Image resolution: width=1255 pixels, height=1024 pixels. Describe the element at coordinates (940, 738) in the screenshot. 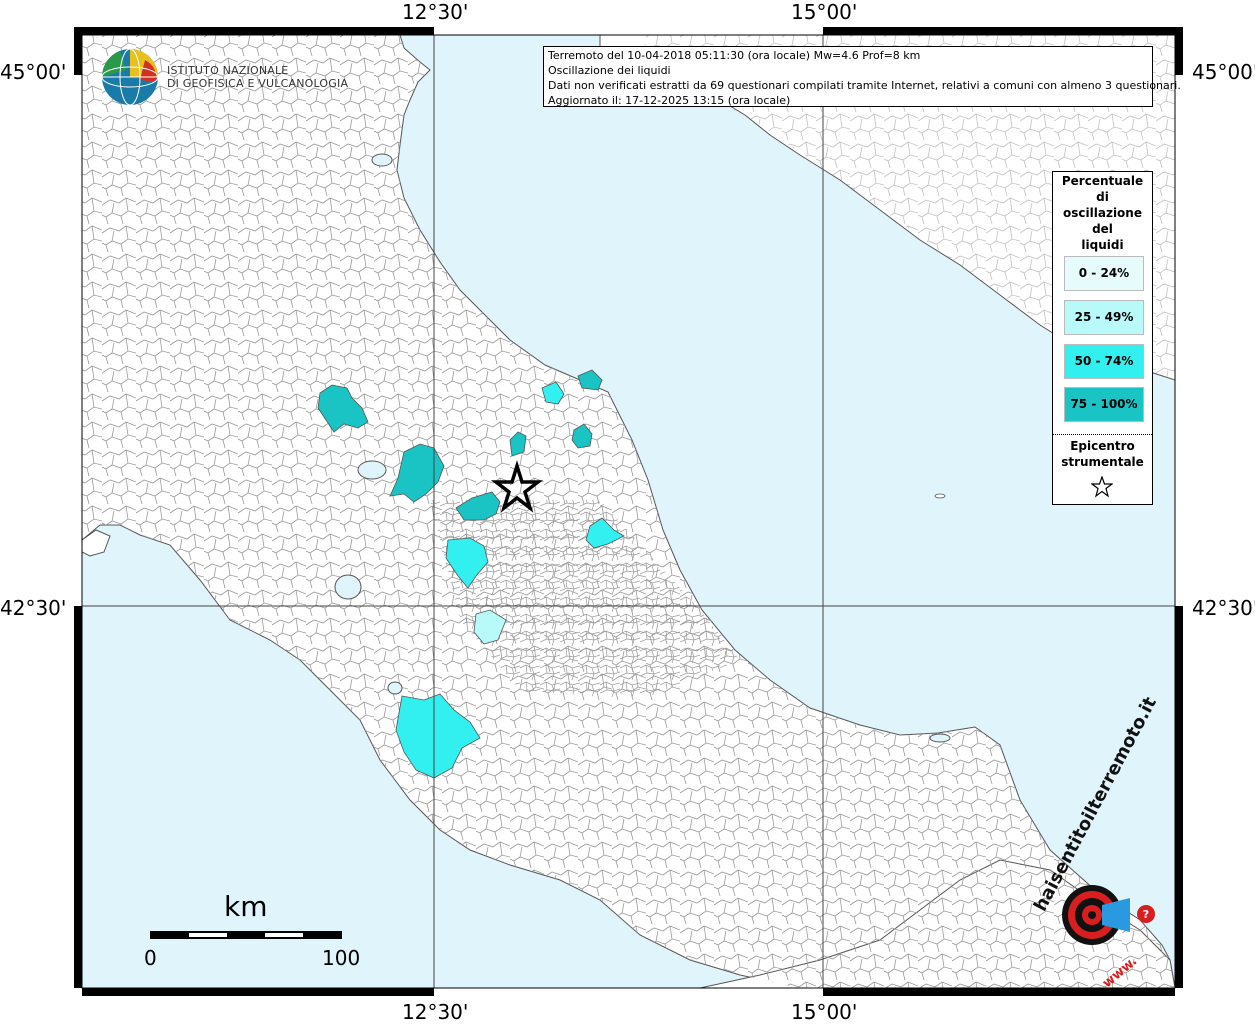

I see `lagoon-lesina` at that location.